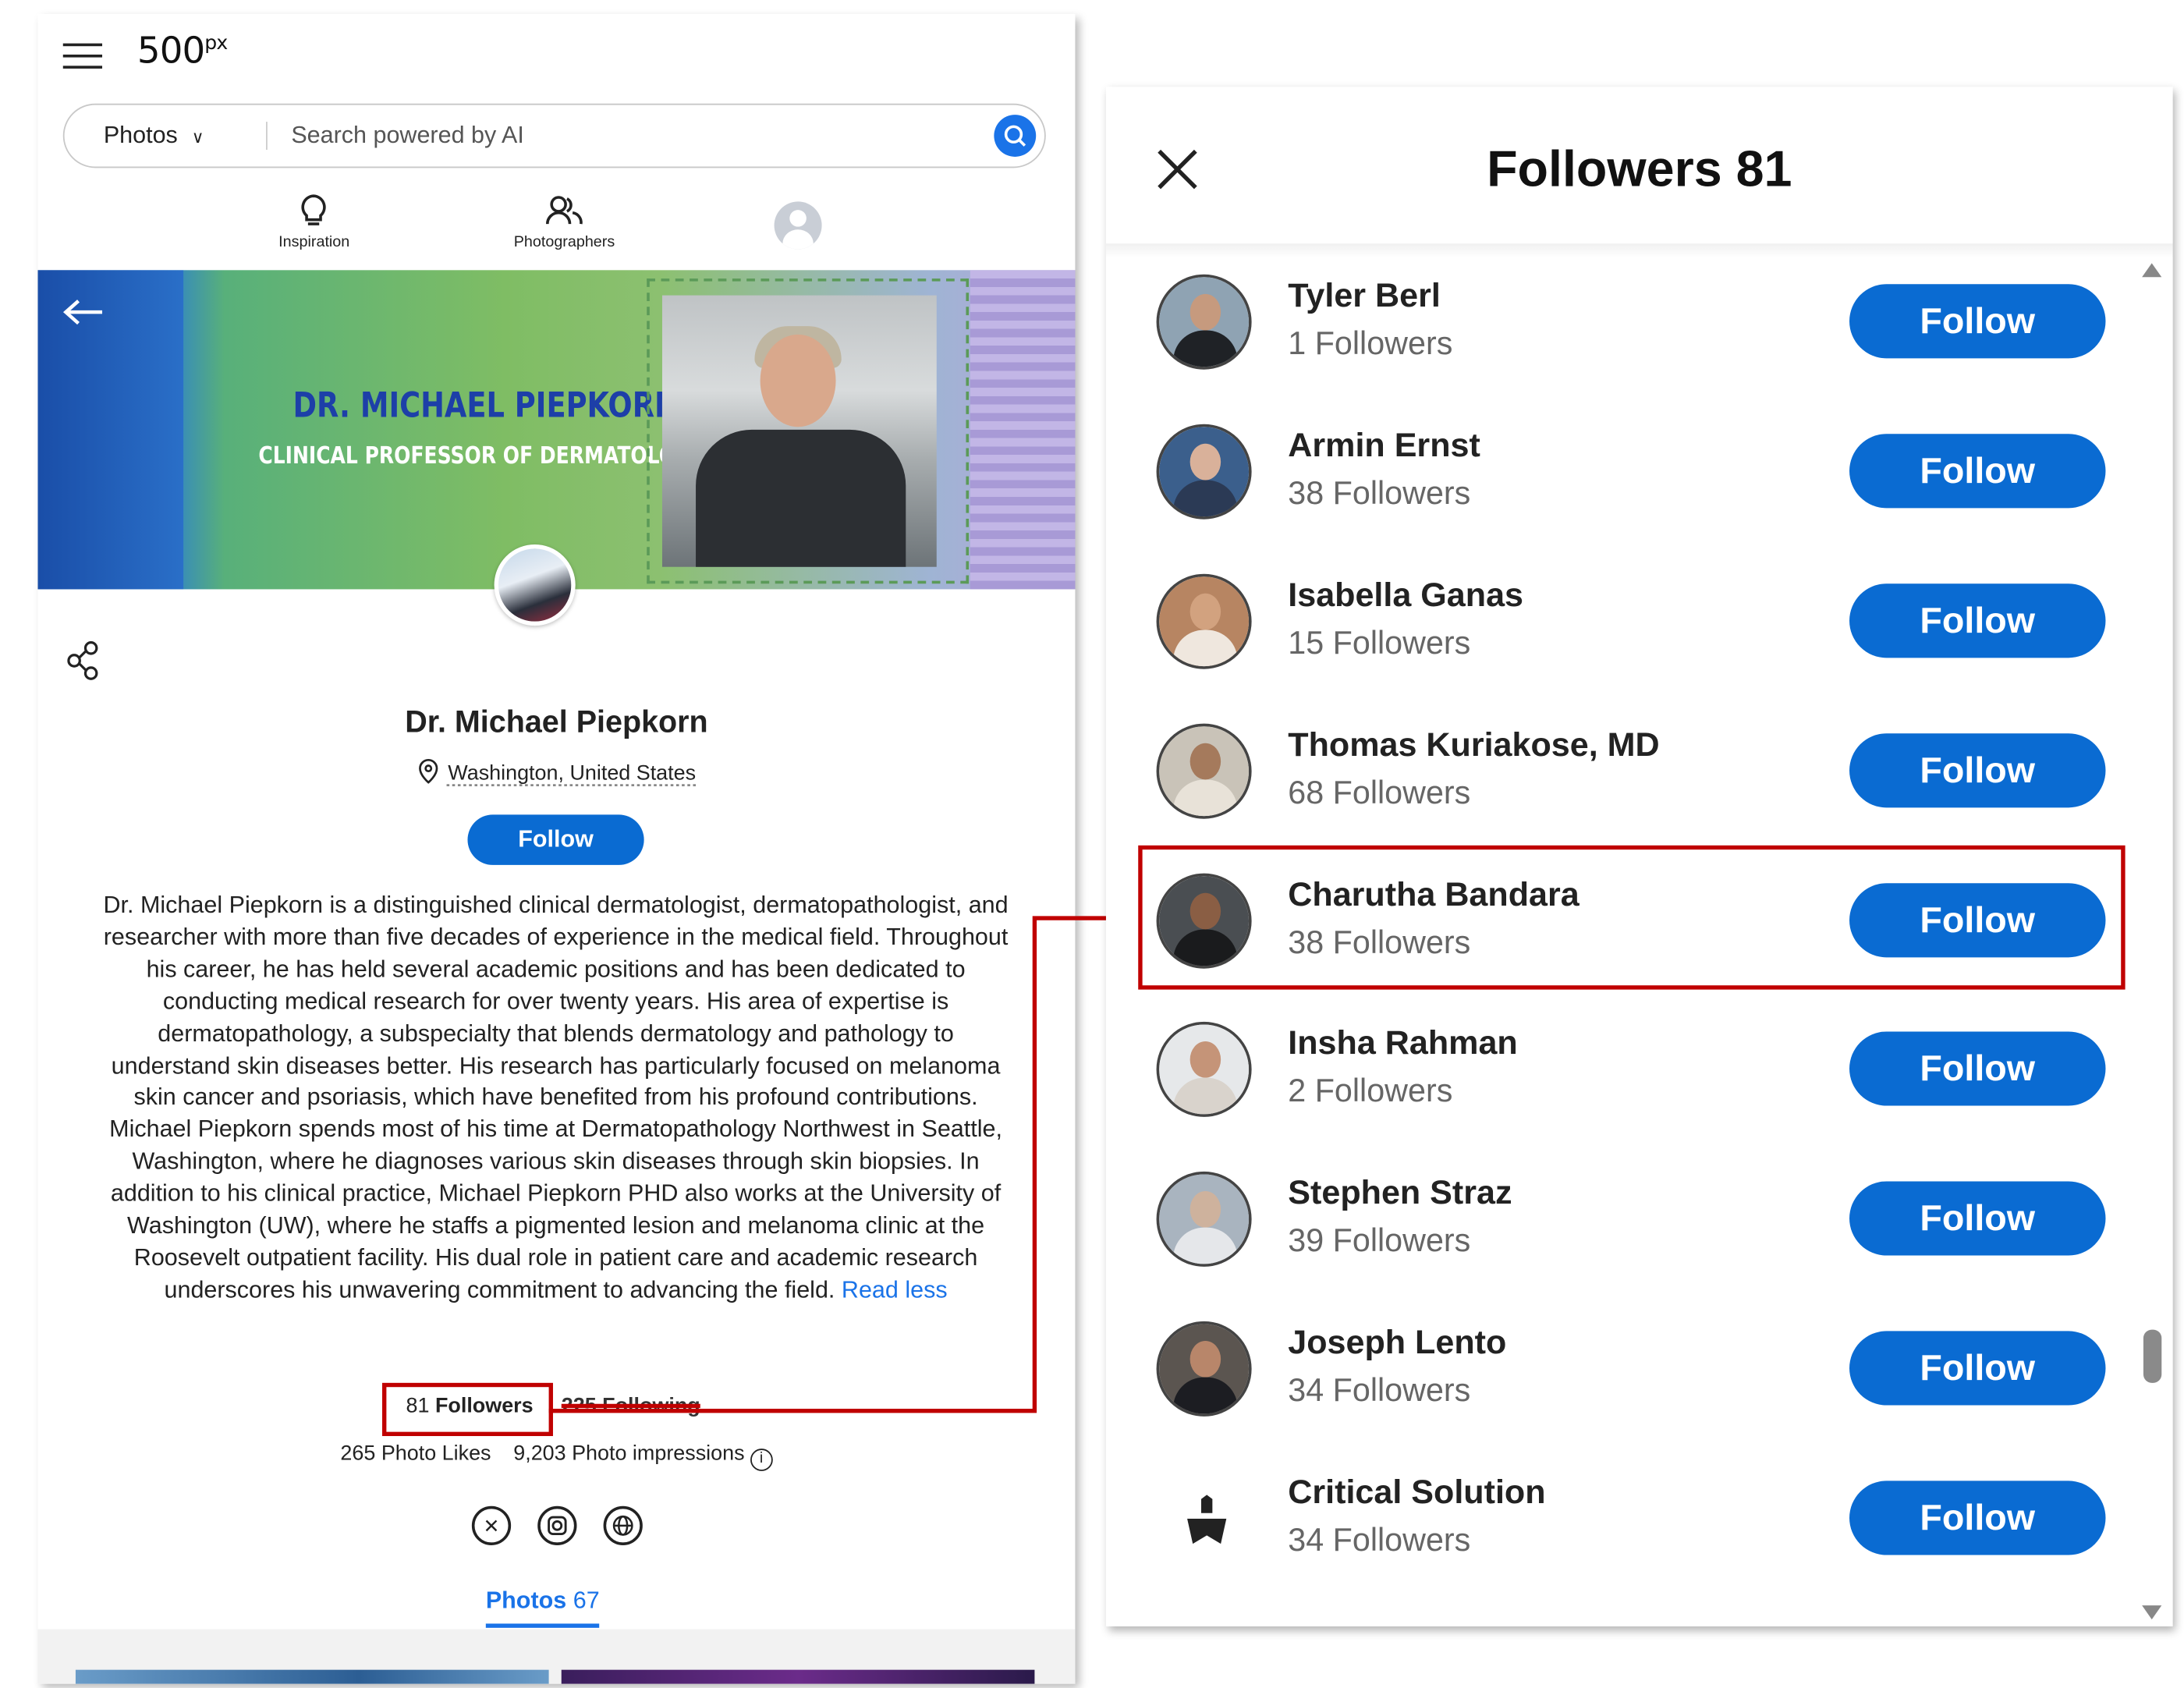 This screenshot has height=1688, width=2184. I want to click on location-text: Washington, United States, so click(572, 773).